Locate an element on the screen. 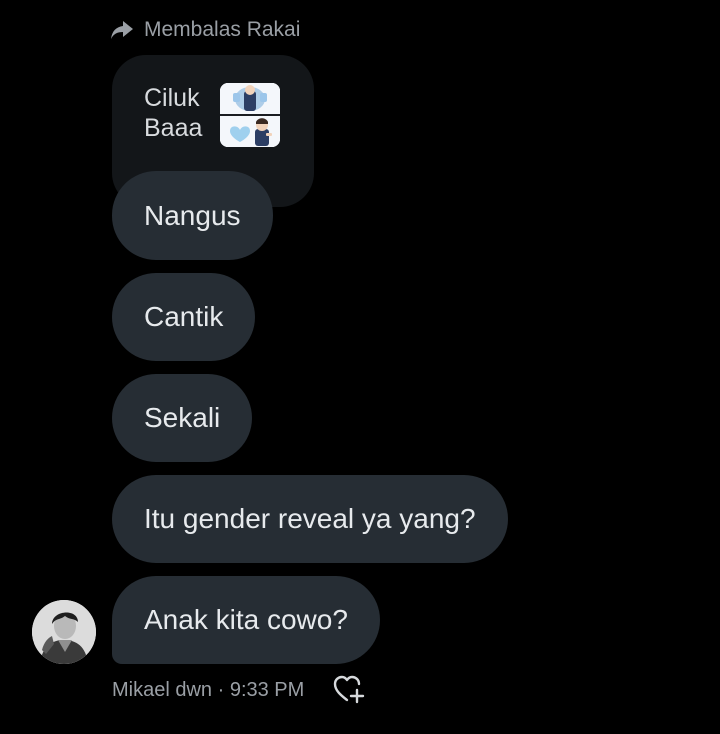 Image resolution: width=720 pixels, height=734 pixels. message-meta: Mikael dwn · 9:33 PM is located at coordinates (208, 690).